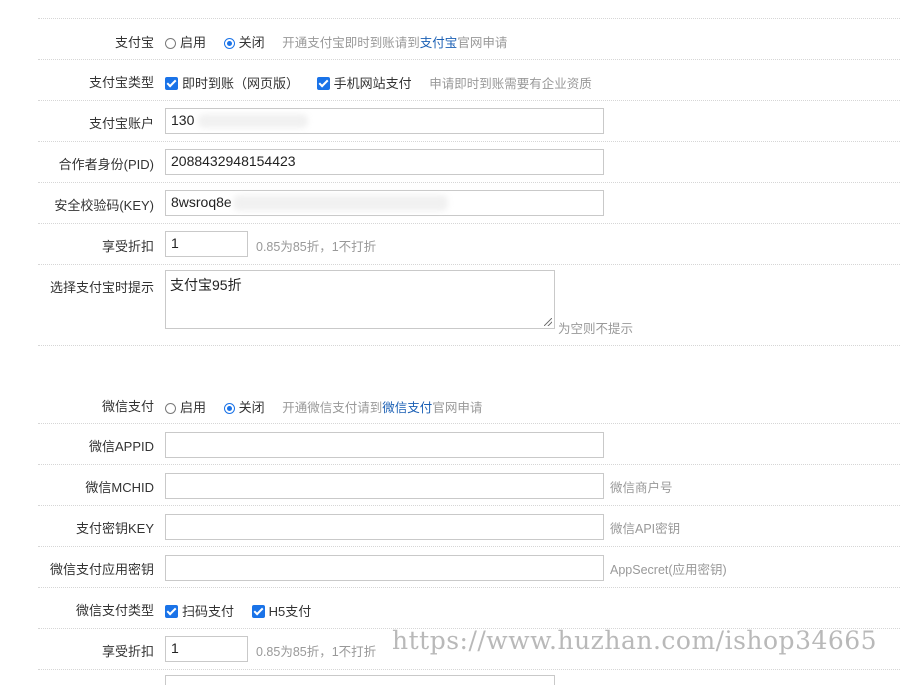 The image size is (900, 685). Describe the element at coordinates (360, 299) in the screenshot. I see `alipay-tip-textarea: 支付宝95折` at that location.